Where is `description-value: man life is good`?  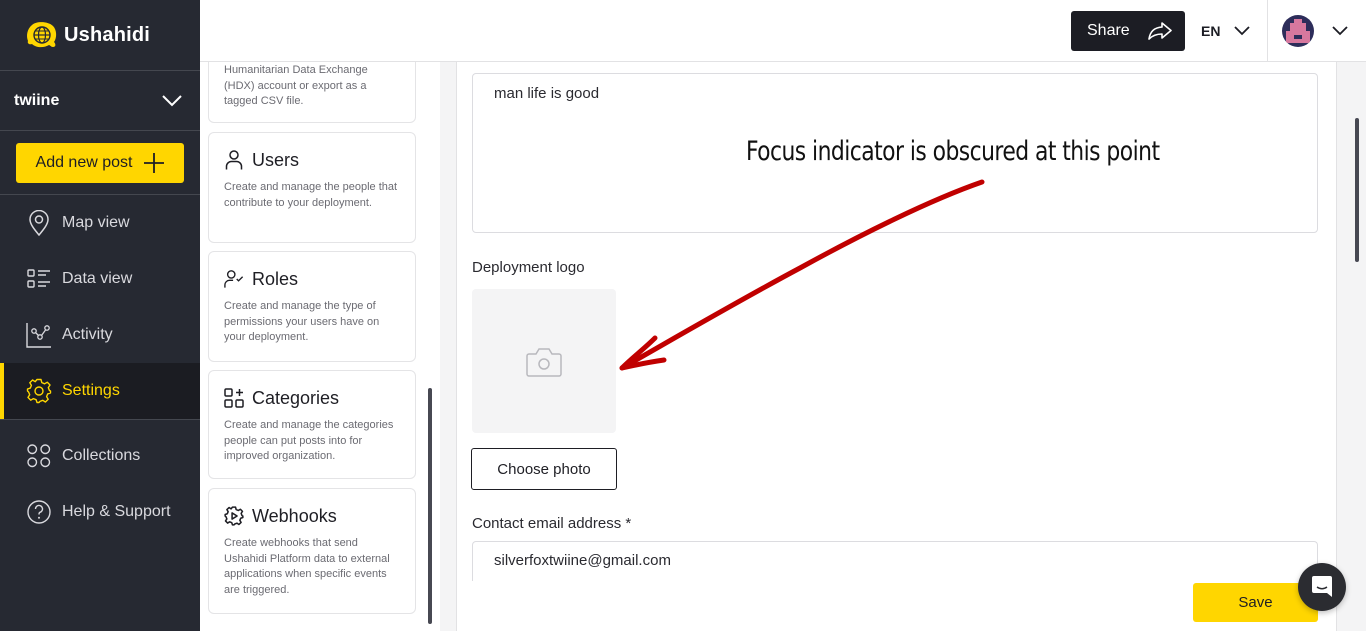
description-value: man life is good is located at coordinates (547, 93).